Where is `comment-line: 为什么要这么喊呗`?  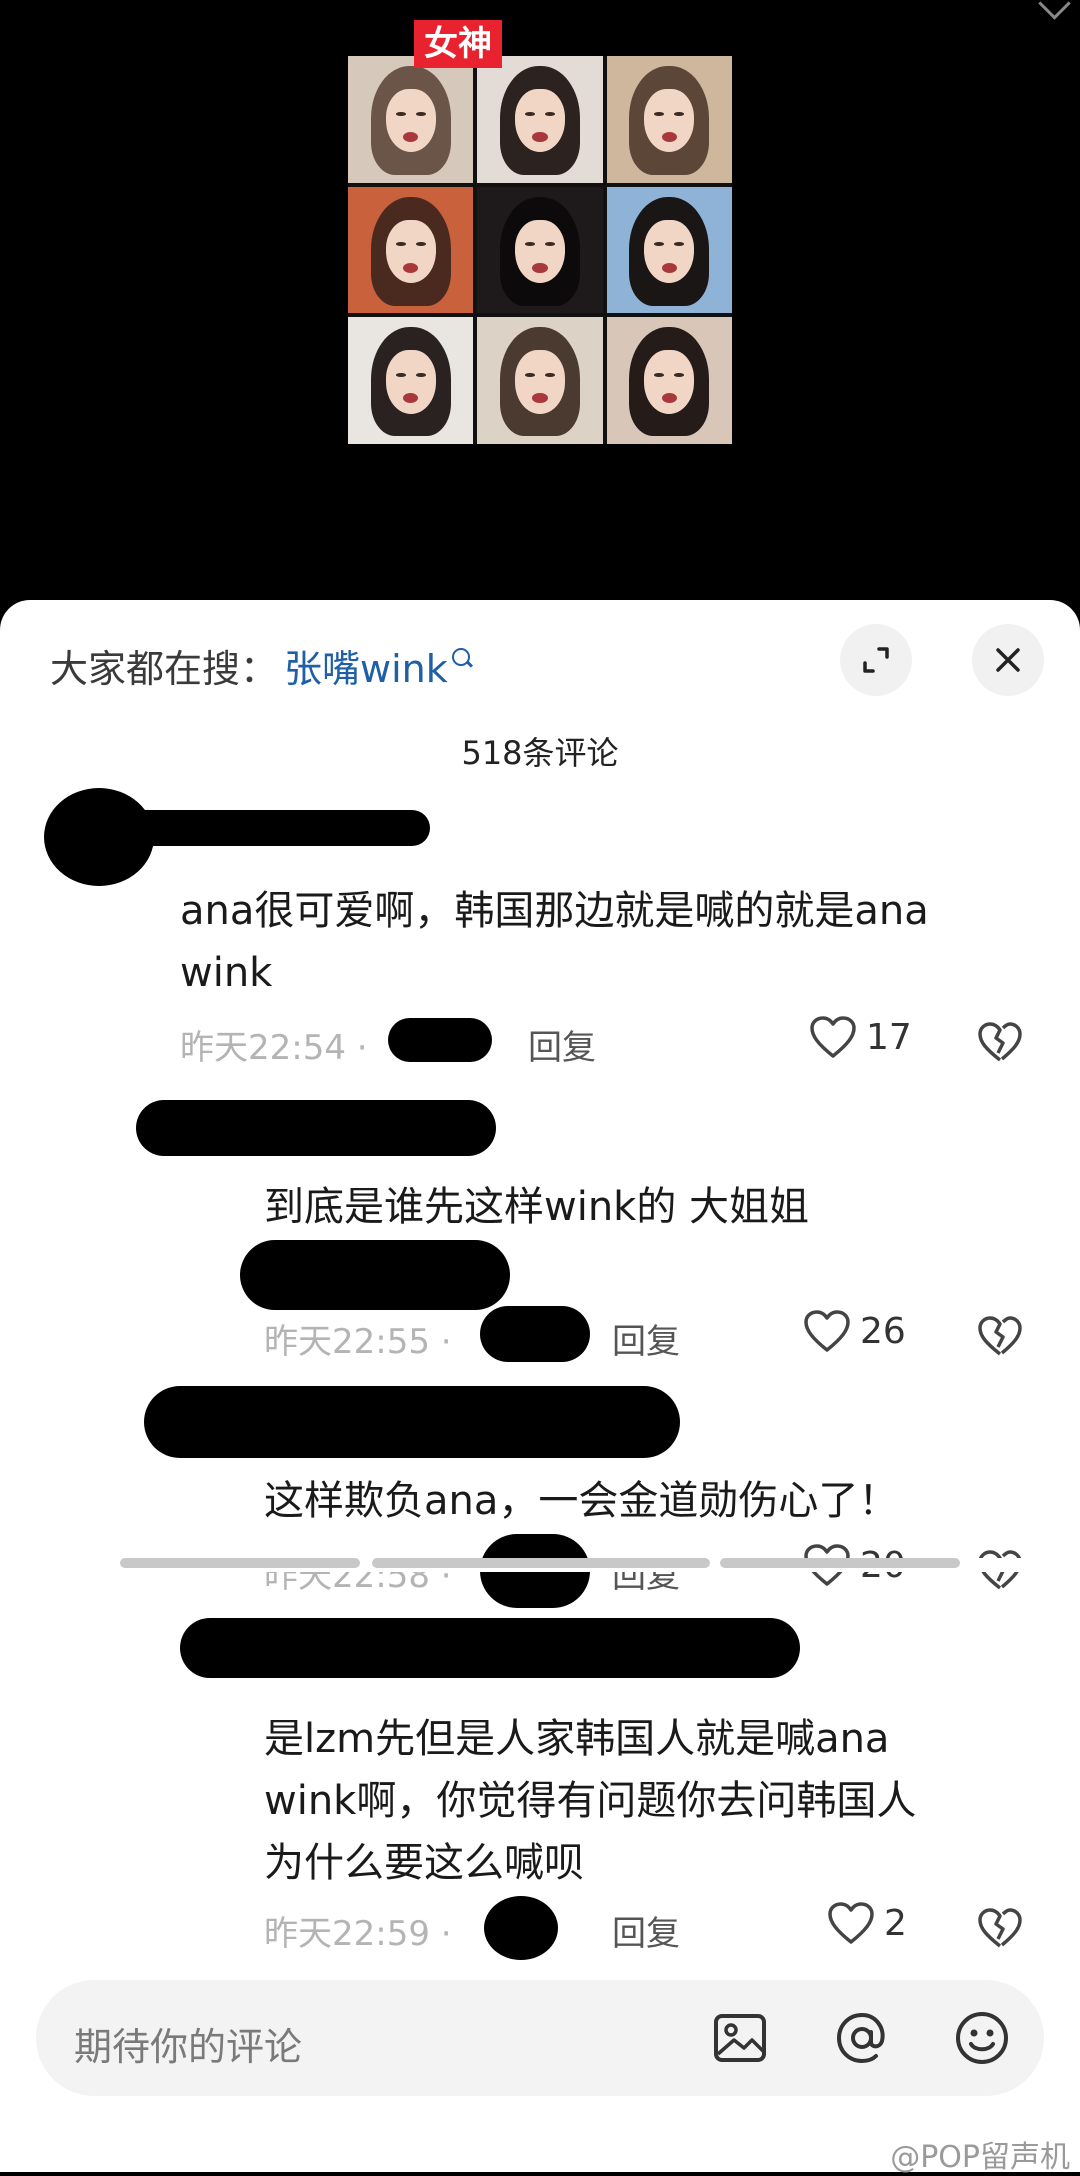 comment-line: 为什么要这么喊呗 is located at coordinates (424, 1863).